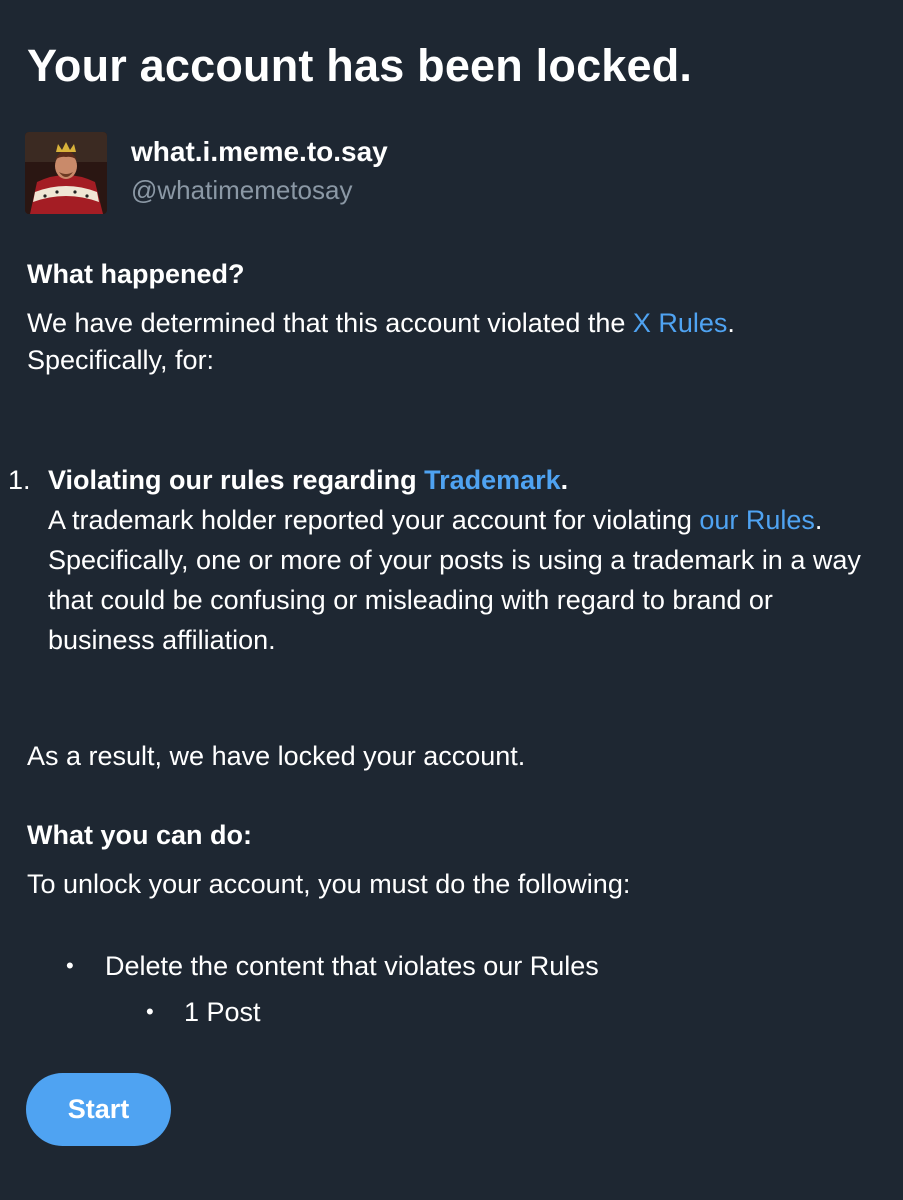 Image resolution: width=903 pixels, height=1200 pixels. I want to click on our-rules-link: our Rules, so click(757, 520).